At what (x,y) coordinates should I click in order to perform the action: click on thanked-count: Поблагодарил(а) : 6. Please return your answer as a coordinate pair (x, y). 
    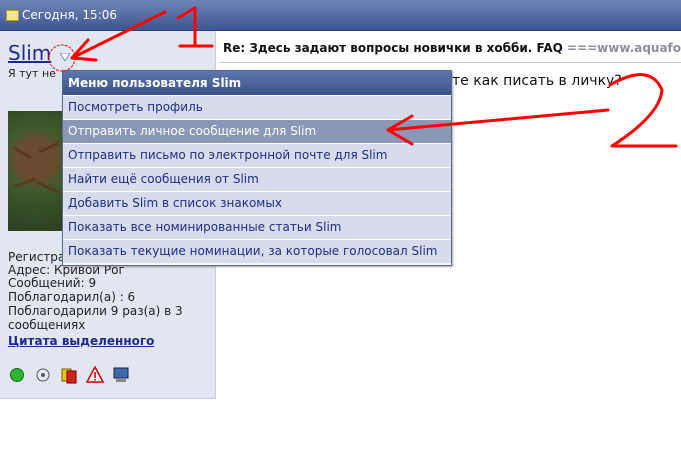
    Looking at the image, I should click on (72, 297).